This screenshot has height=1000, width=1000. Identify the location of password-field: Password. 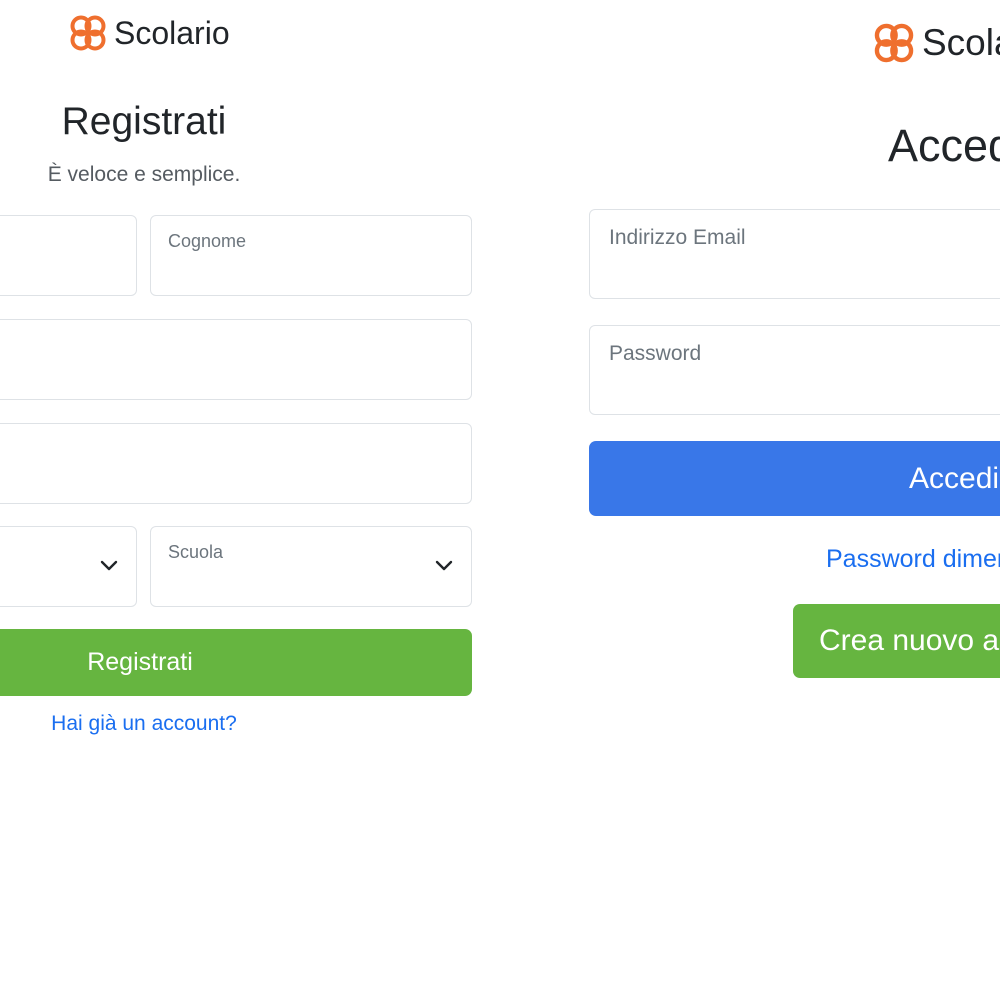
(794, 370).